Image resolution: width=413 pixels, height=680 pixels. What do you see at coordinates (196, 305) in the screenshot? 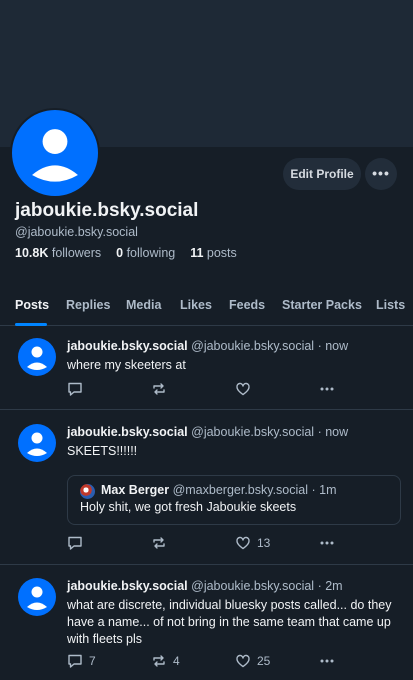
I see `tab-likes: Likes` at bounding box center [196, 305].